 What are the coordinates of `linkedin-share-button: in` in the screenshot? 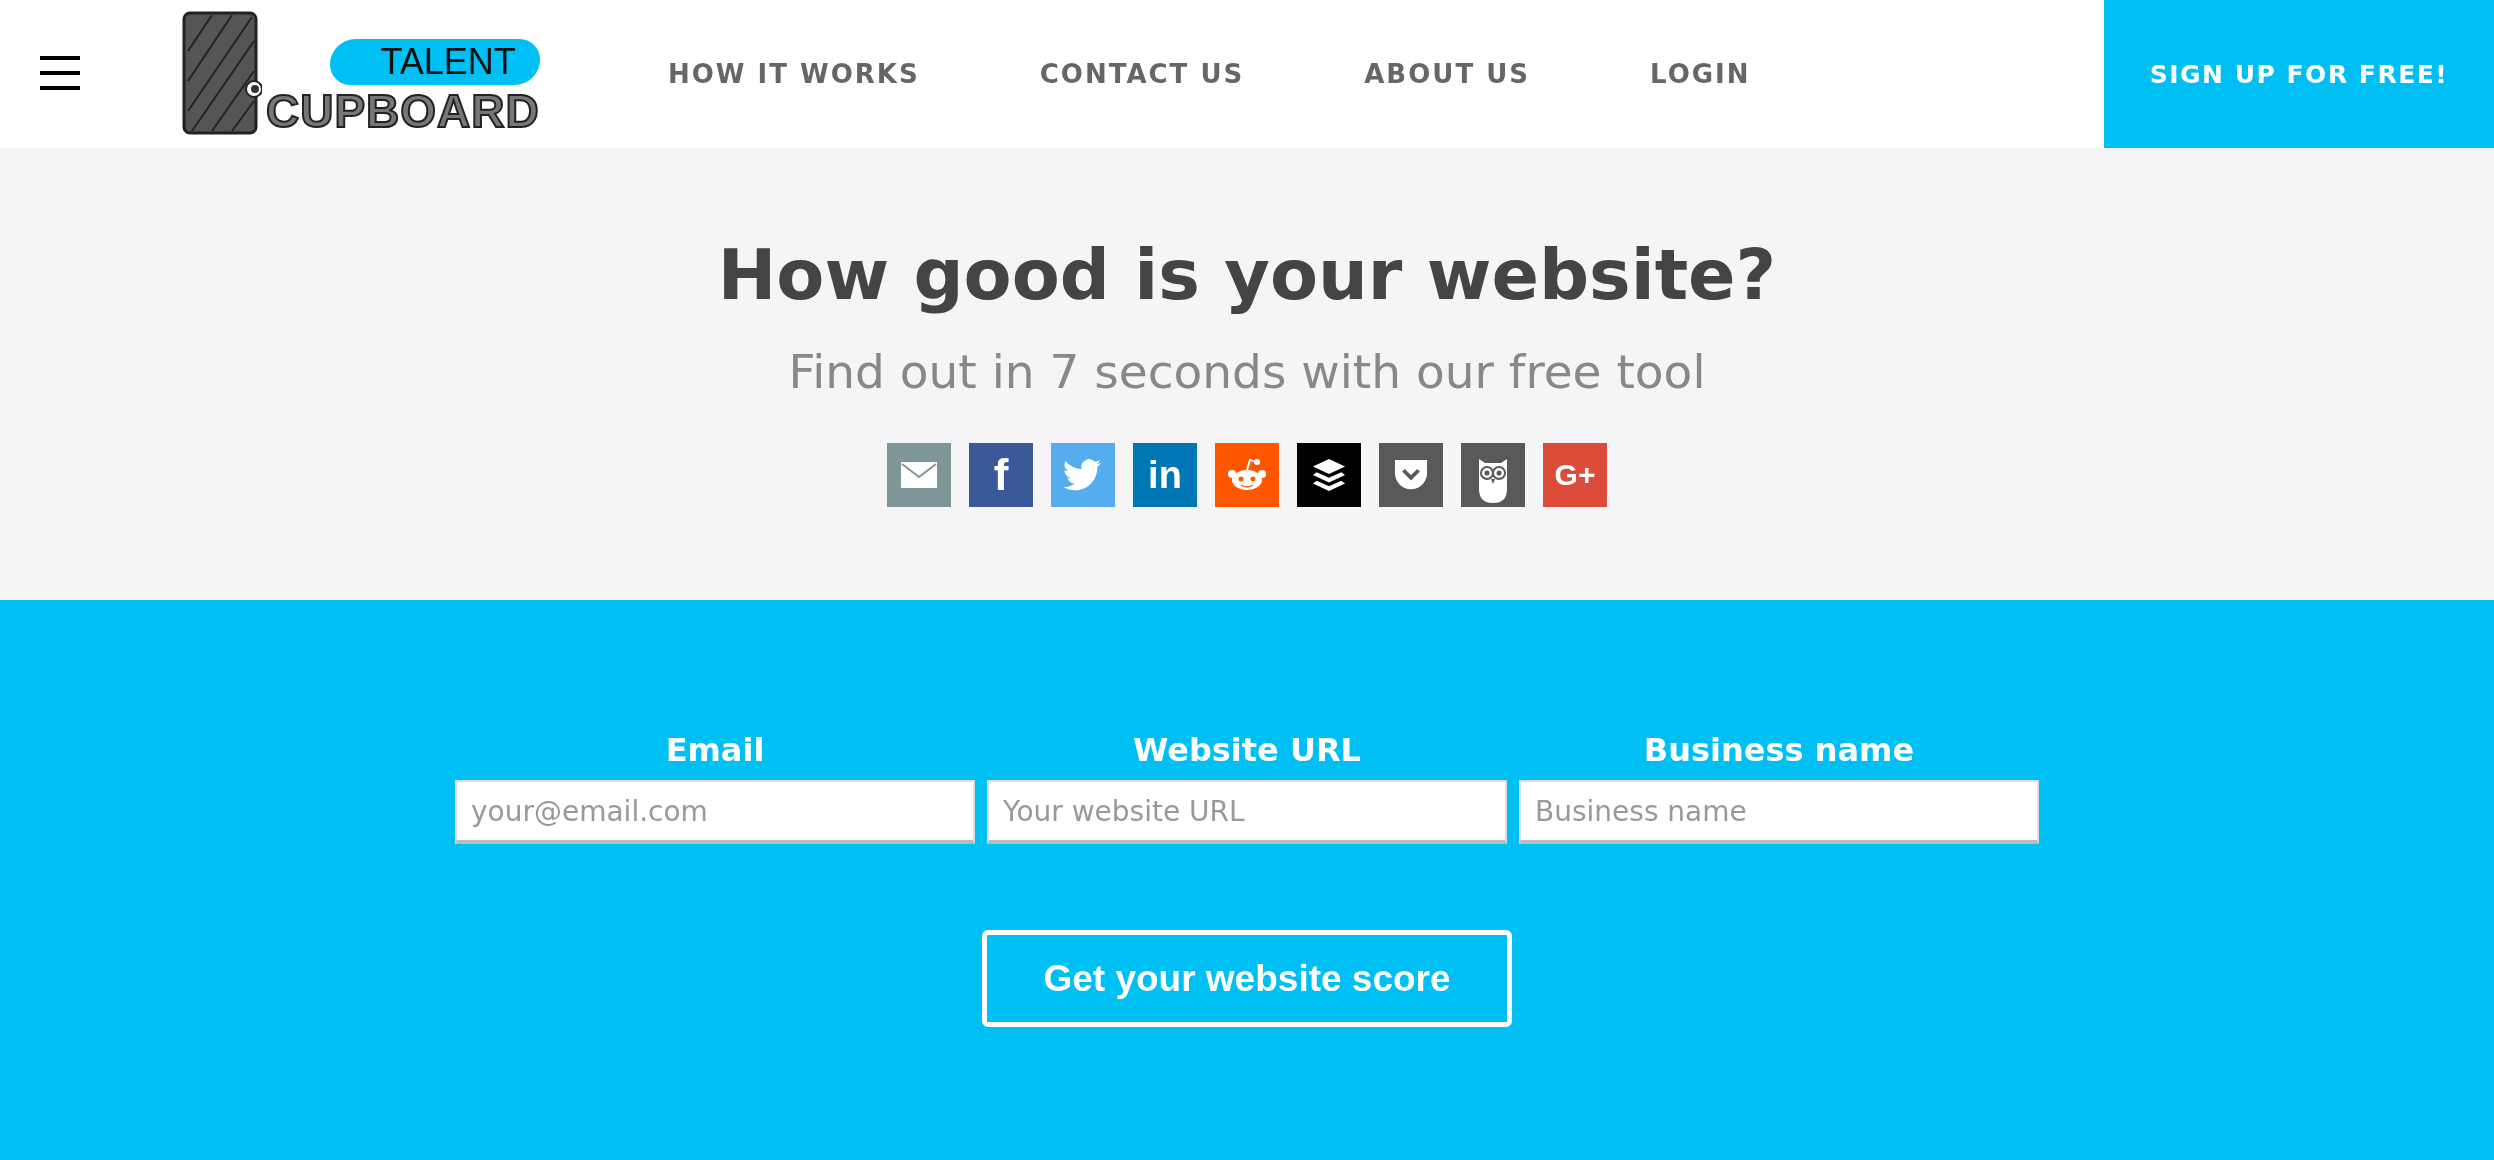 It's located at (1165, 475).